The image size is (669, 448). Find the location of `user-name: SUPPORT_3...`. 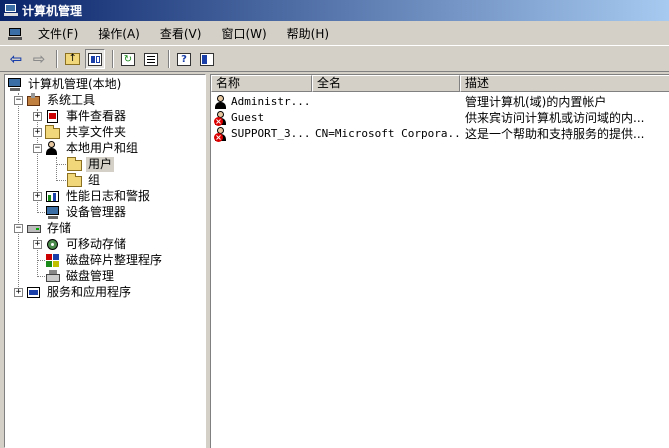

user-name: SUPPORT_3... is located at coordinates (271, 133).